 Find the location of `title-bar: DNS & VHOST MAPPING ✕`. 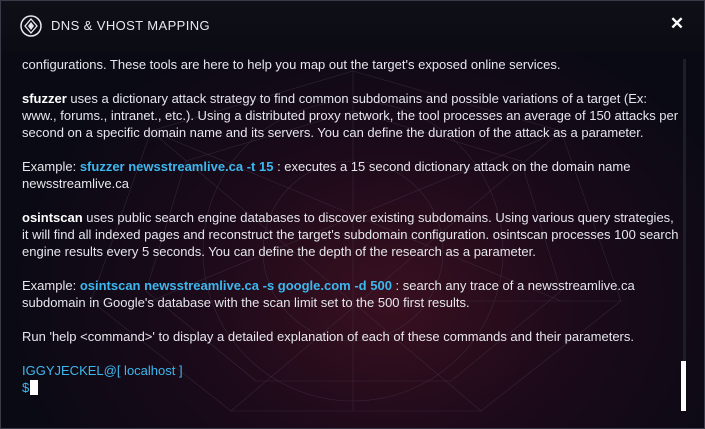

title-bar: DNS & VHOST MAPPING ✕ is located at coordinates (352, 27).